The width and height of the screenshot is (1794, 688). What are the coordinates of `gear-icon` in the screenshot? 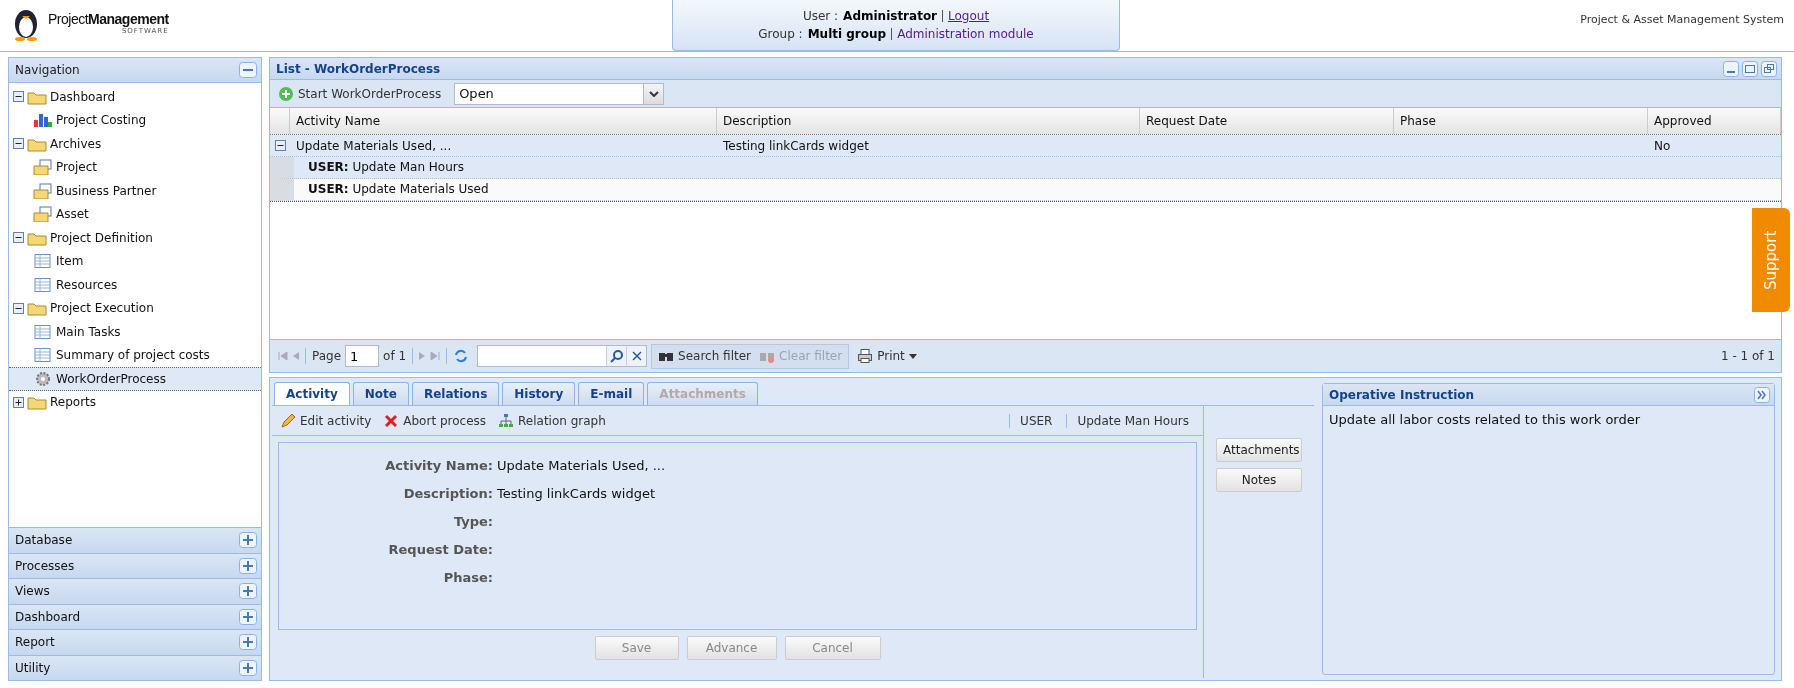 It's located at (43, 378).